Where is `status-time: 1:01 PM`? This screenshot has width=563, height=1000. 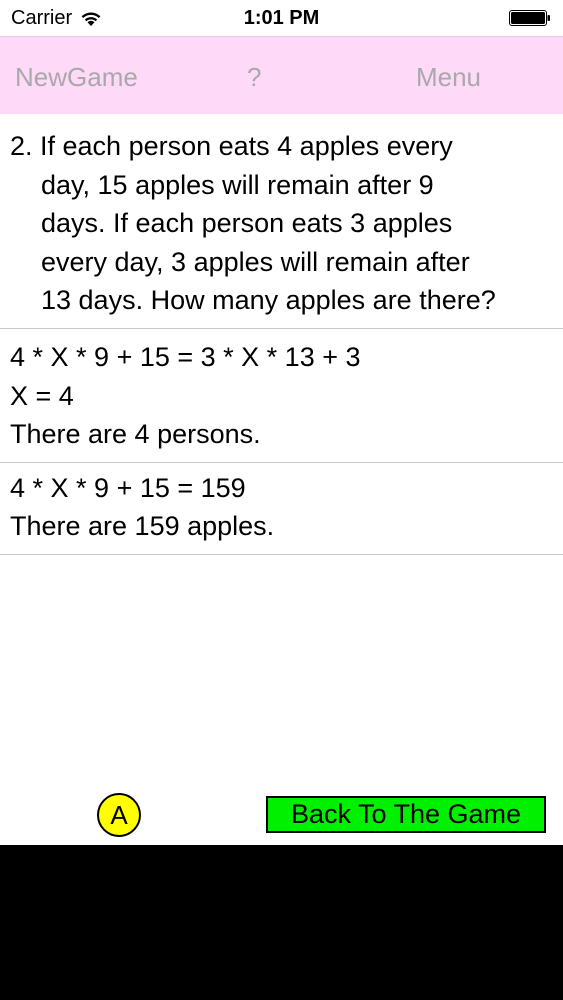 status-time: 1:01 PM is located at coordinates (281, 18).